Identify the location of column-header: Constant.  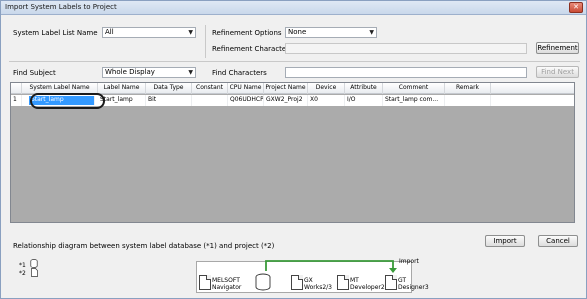
(210, 88).